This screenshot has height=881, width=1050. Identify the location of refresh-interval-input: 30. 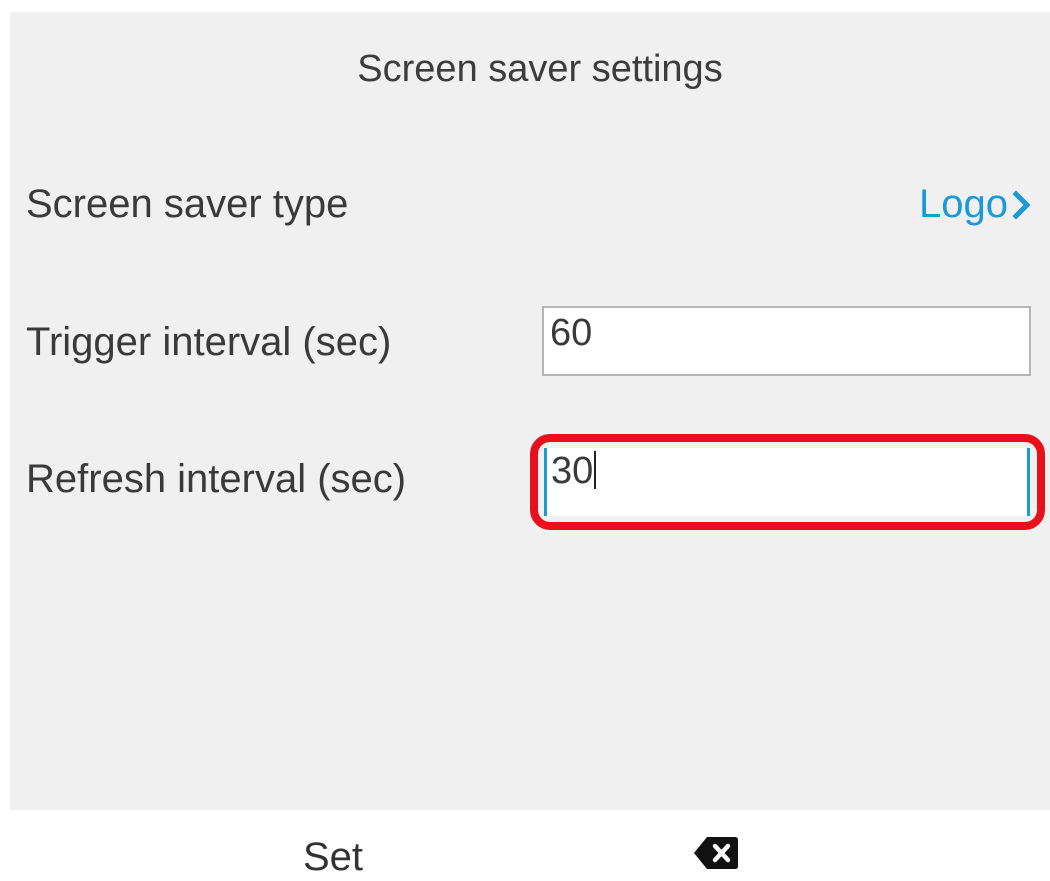
(787, 482).